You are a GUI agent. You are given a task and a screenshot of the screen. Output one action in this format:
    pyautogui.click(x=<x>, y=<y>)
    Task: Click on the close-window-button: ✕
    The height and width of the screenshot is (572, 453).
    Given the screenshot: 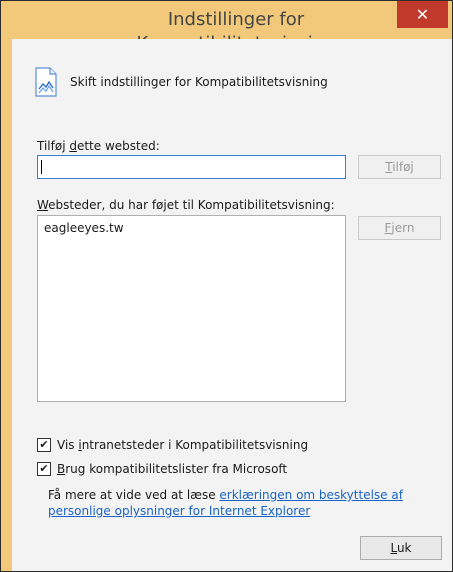 What is the action you would take?
    pyautogui.click(x=422, y=14)
    